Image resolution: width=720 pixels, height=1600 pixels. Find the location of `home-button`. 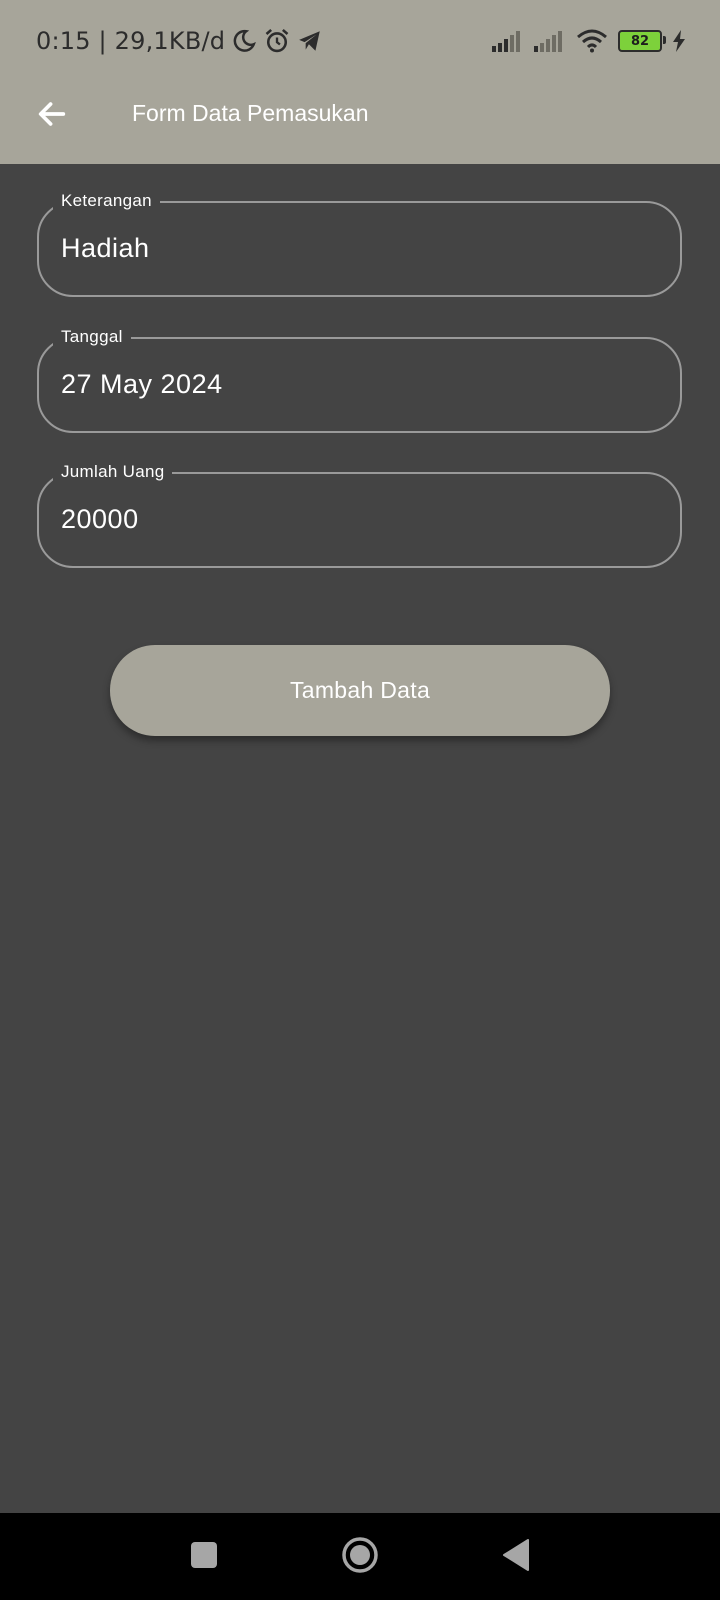

home-button is located at coordinates (360, 1557).